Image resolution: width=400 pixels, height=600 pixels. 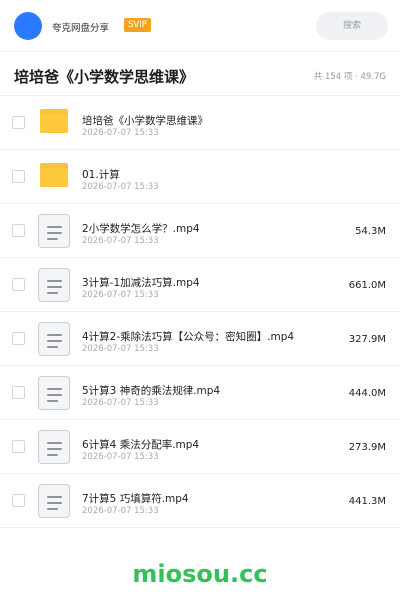 What do you see at coordinates (200, 574) in the screenshot?
I see `watermark: miosou.cc` at bounding box center [200, 574].